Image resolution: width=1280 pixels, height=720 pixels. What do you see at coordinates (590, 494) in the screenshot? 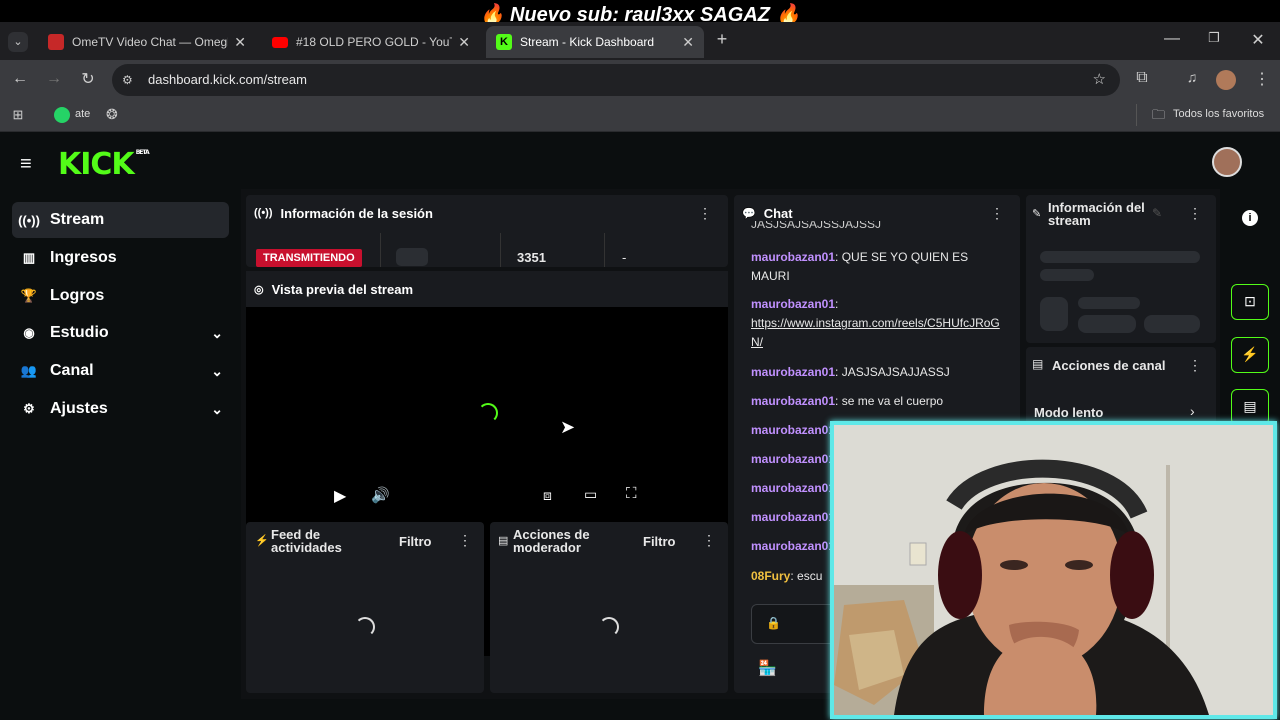
I see `theater-mode-icon: ▭` at bounding box center [590, 494].